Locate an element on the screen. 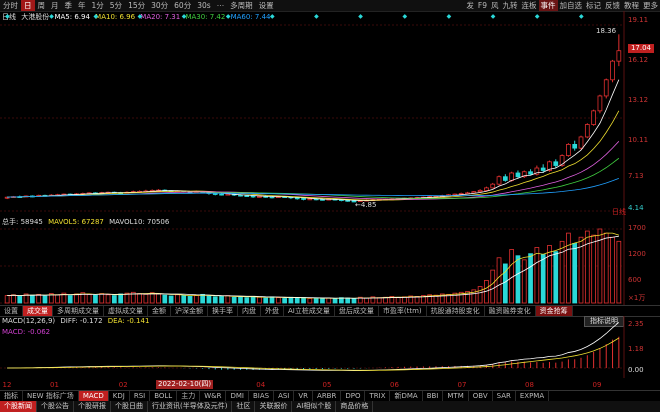  tool-tab-4: 连板 is located at coordinates (529, 5).